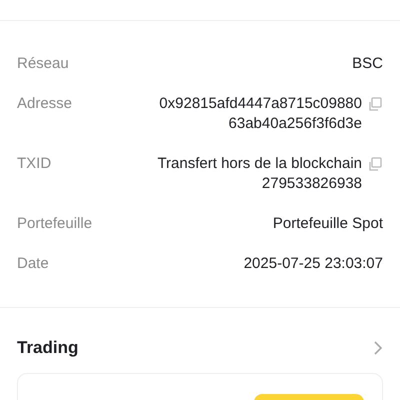  What do you see at coordinates (33, 264) in the screenshot?
I see `detail-label: Date` at bounding box center [33, 264].